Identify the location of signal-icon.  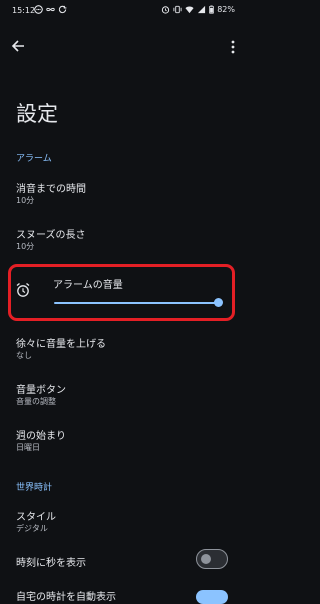
(202, 9).